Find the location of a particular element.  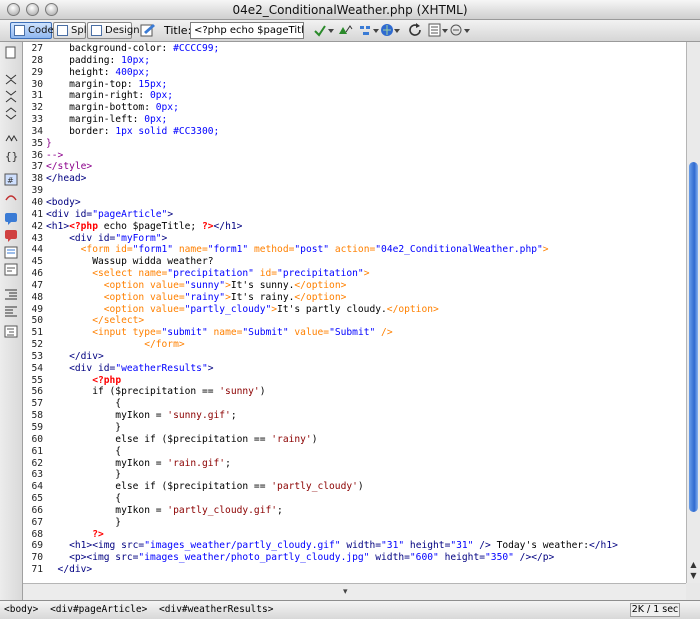

code-line: <body> is located at coordinates (332, 203).